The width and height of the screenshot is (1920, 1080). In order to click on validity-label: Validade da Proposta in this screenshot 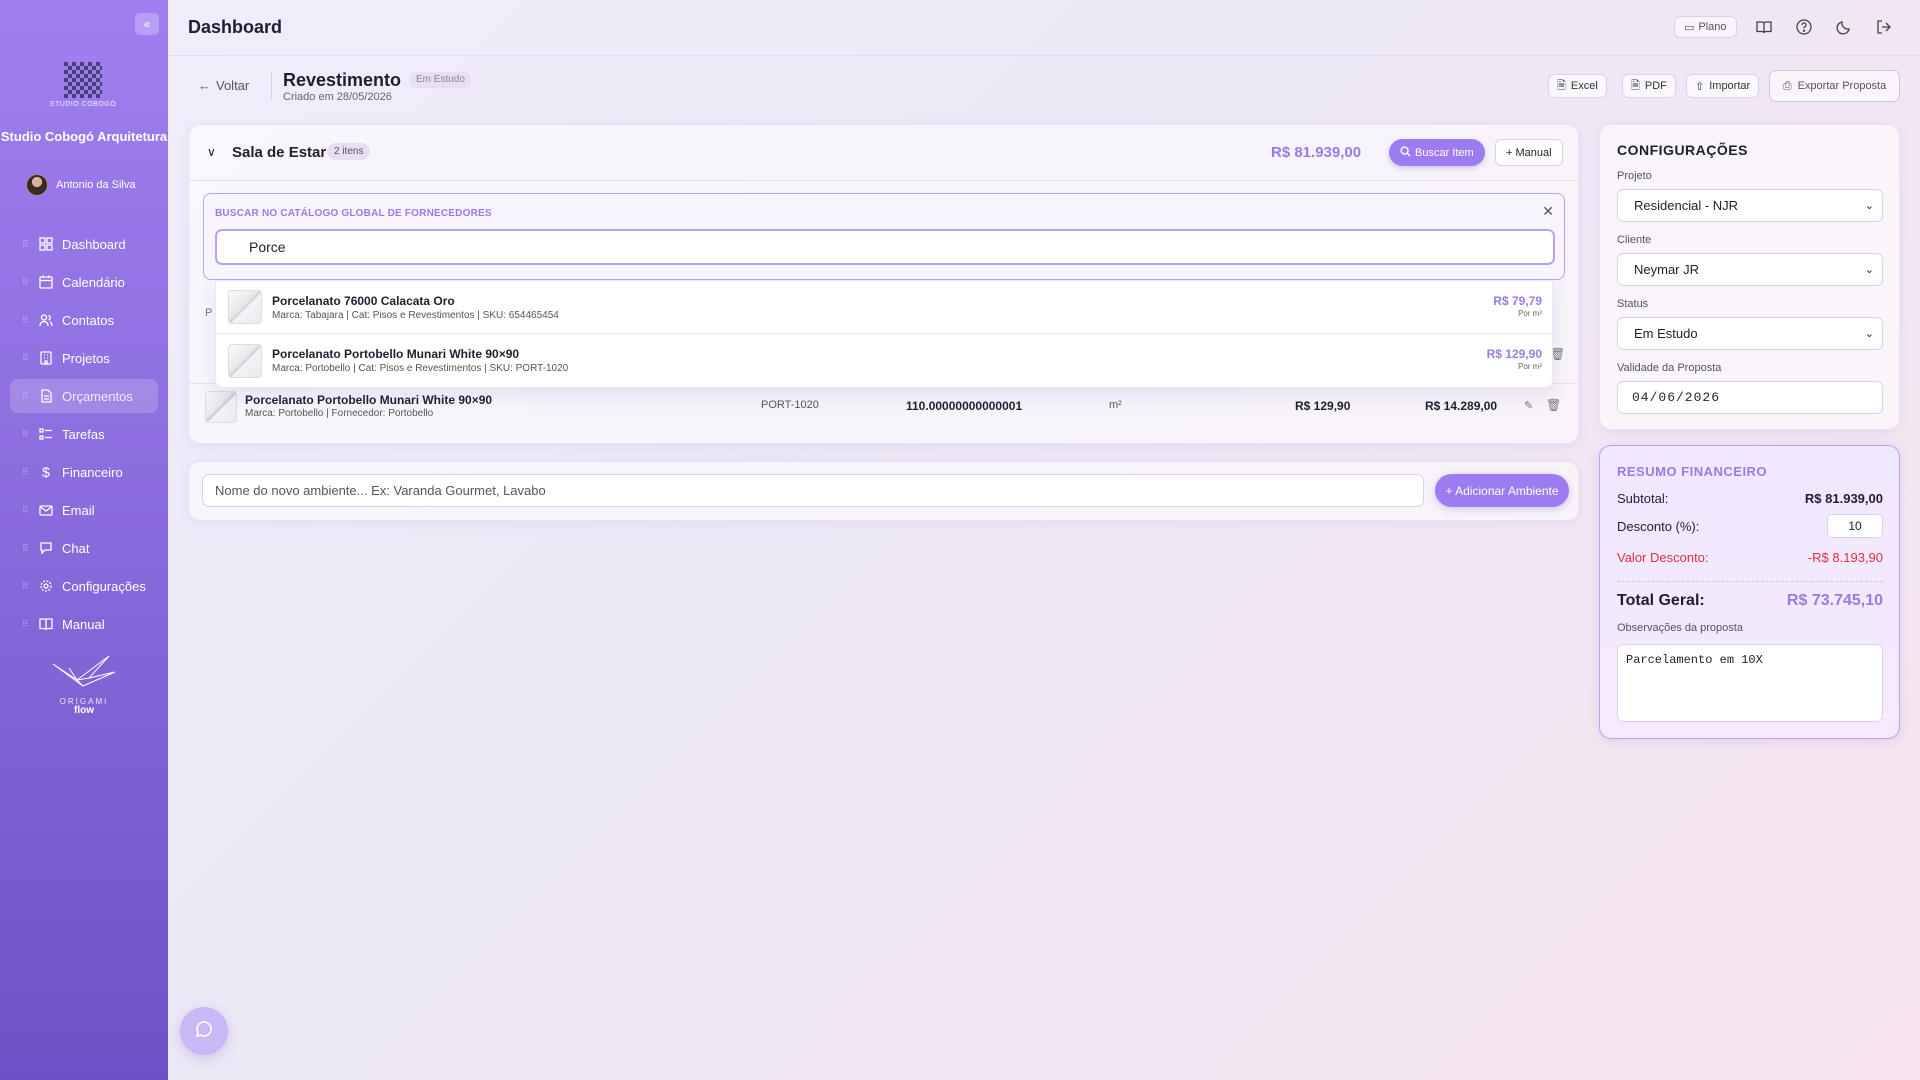, I will do `click(1669, 368)`.